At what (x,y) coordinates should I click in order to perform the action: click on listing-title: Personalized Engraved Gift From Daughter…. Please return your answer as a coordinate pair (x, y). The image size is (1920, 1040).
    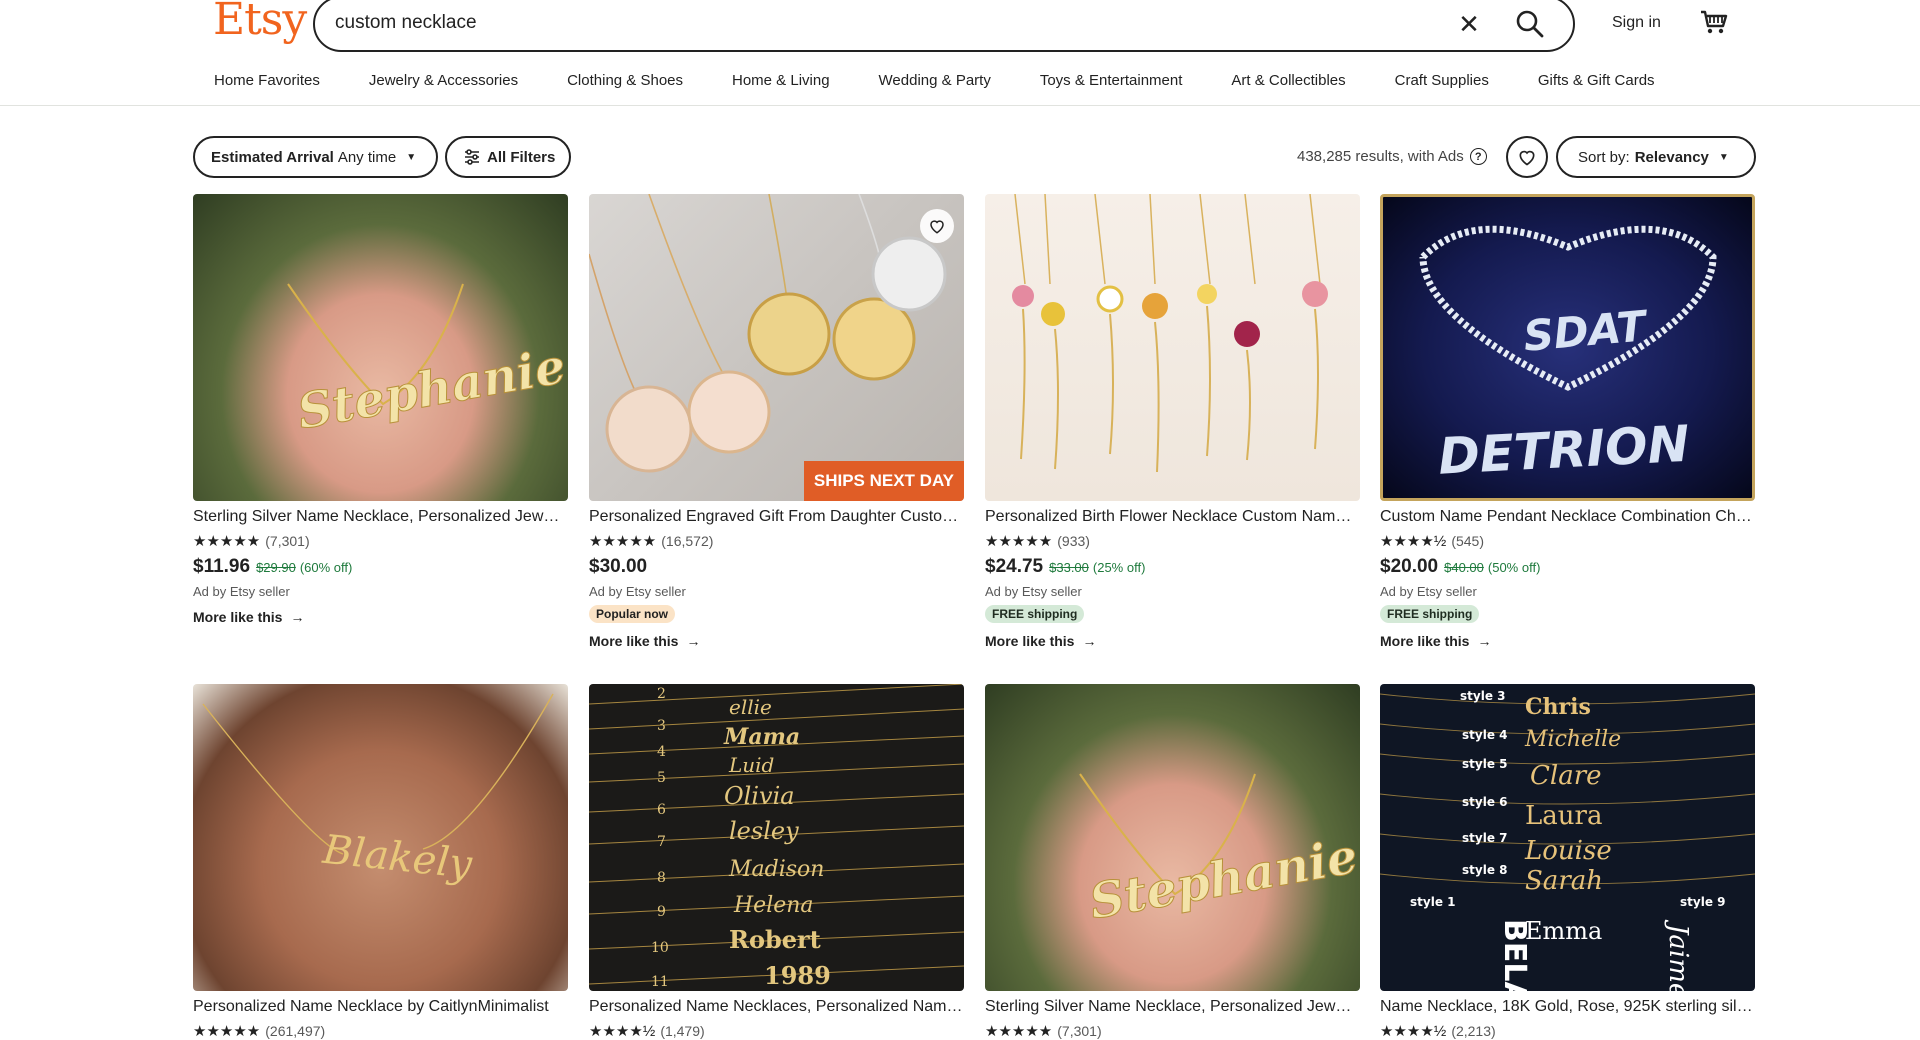
    Looking at the image, I should click on (776, 517).